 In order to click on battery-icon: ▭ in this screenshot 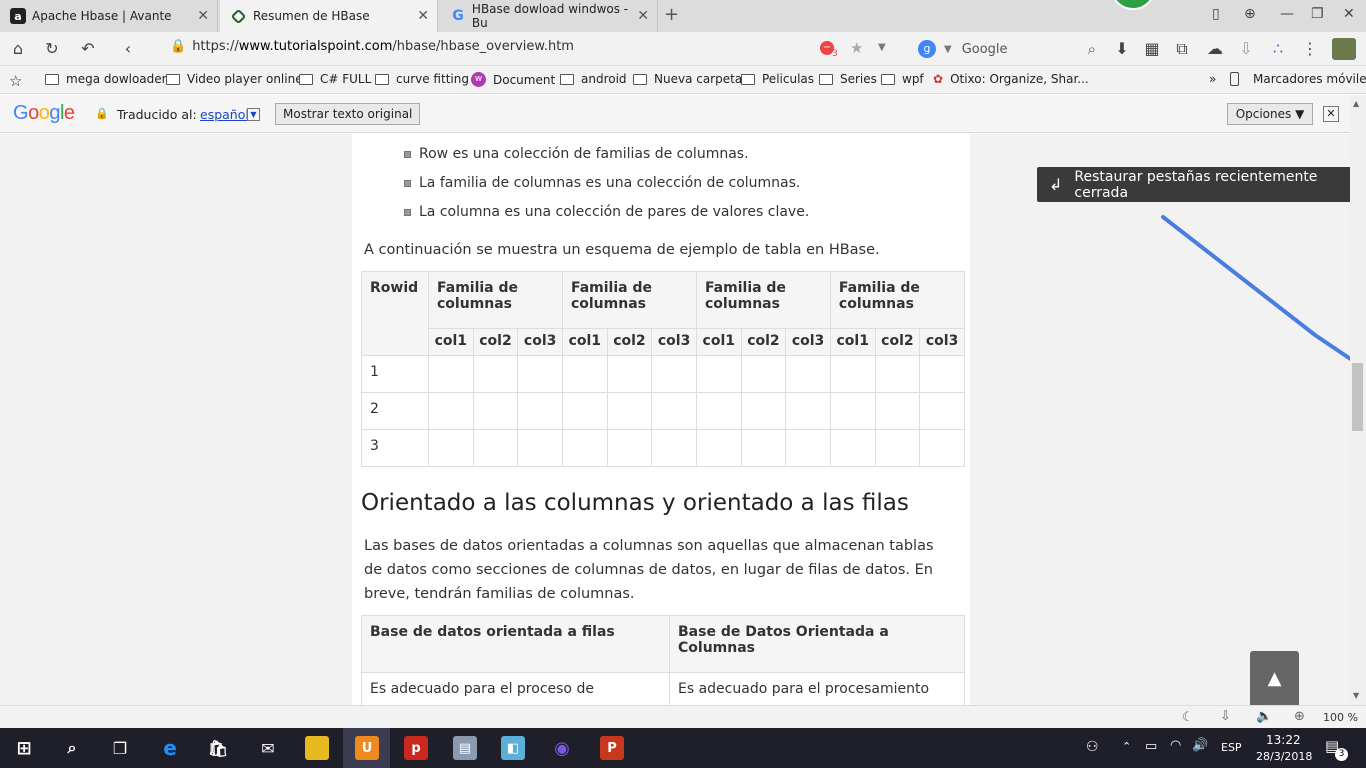, I will do `click(1151, 746)`.